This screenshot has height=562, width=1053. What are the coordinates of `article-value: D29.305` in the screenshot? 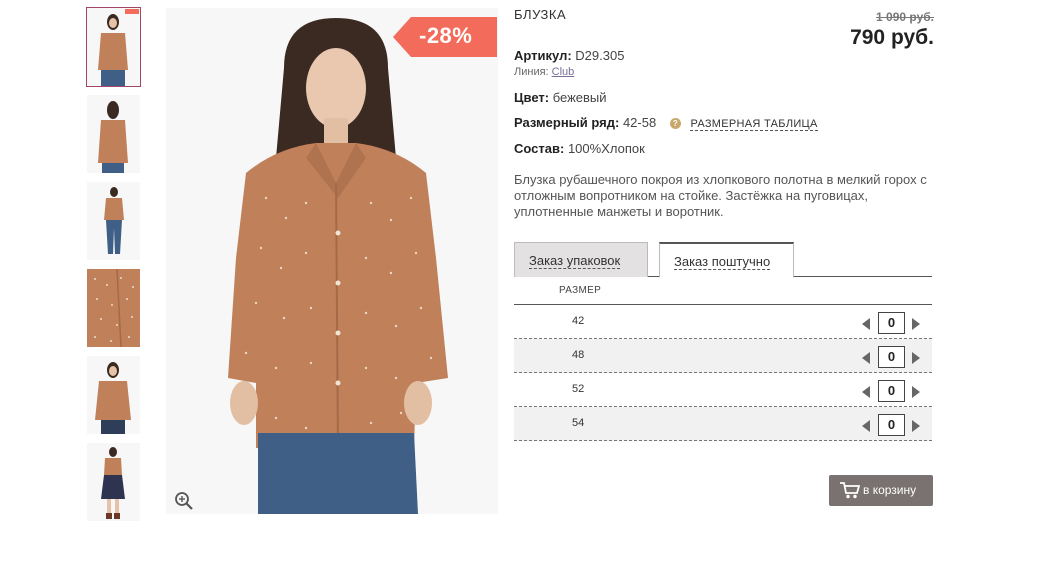 It's located at (600, 55).